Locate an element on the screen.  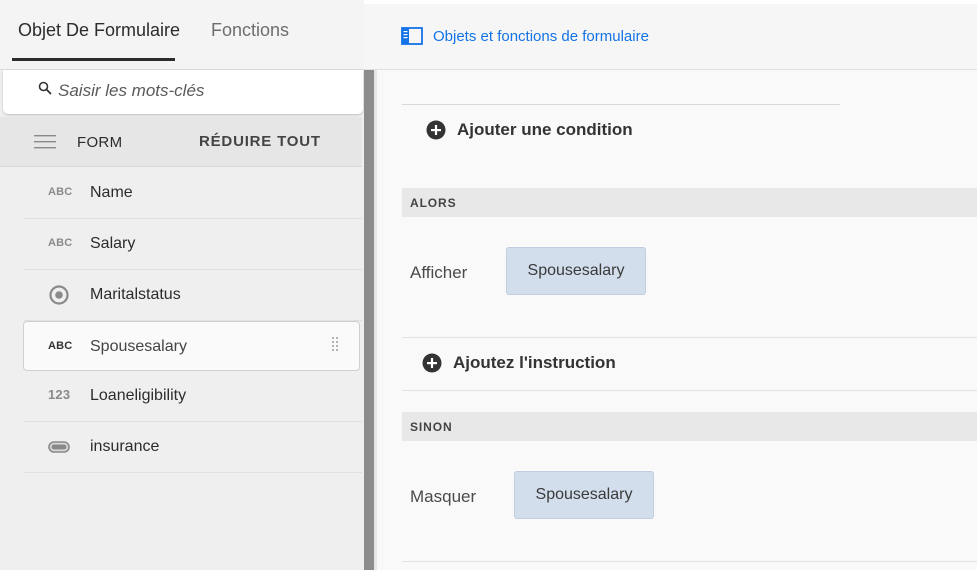
then-section-header: ALORS is located at coordinates (689, 202).